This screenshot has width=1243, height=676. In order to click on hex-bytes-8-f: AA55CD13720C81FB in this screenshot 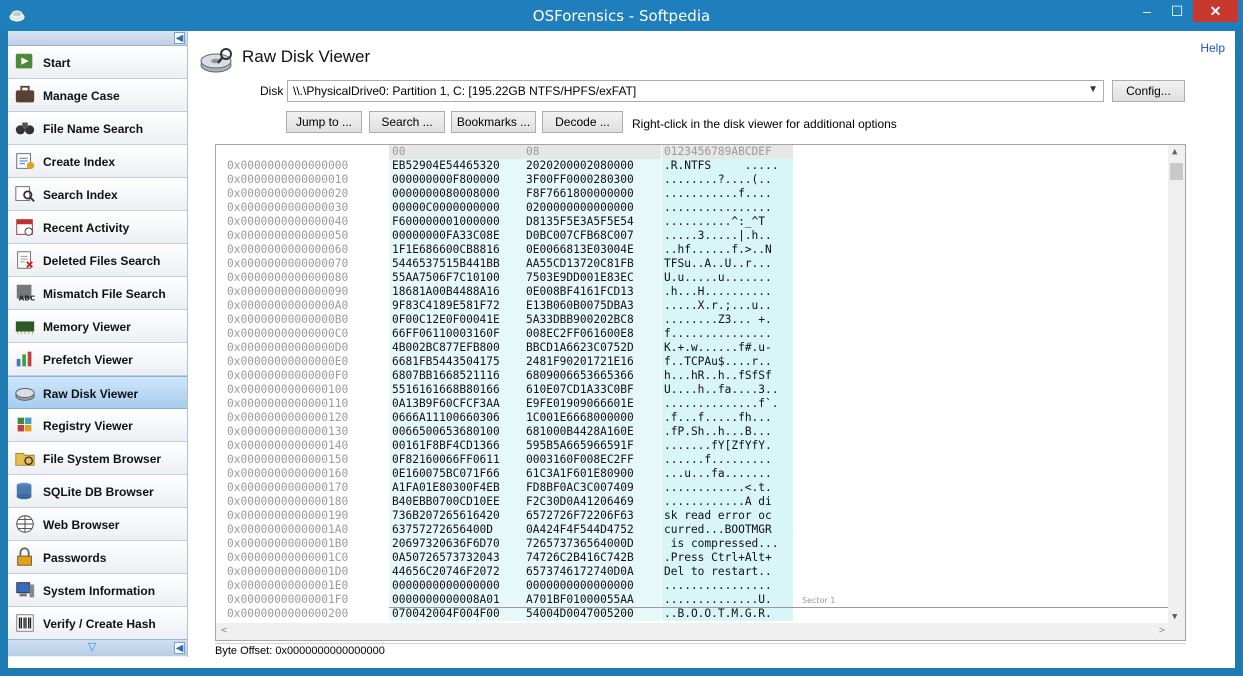, I will do `click(592, 264)`.